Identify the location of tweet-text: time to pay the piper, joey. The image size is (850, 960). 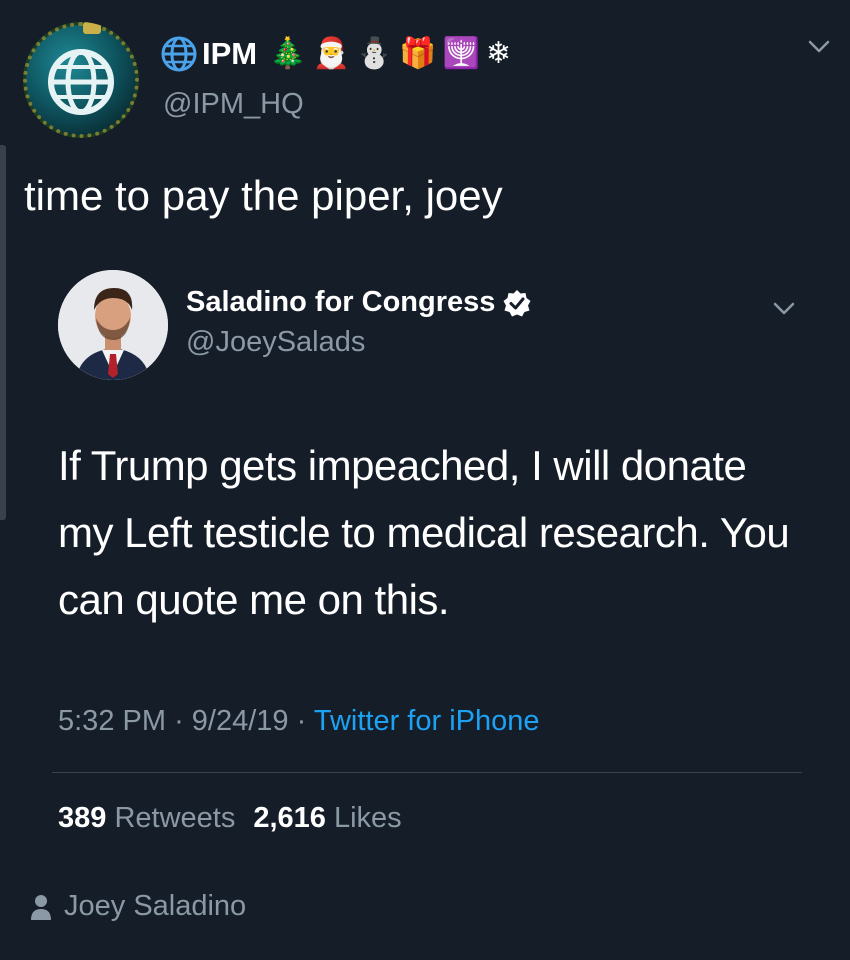
(263, 195).